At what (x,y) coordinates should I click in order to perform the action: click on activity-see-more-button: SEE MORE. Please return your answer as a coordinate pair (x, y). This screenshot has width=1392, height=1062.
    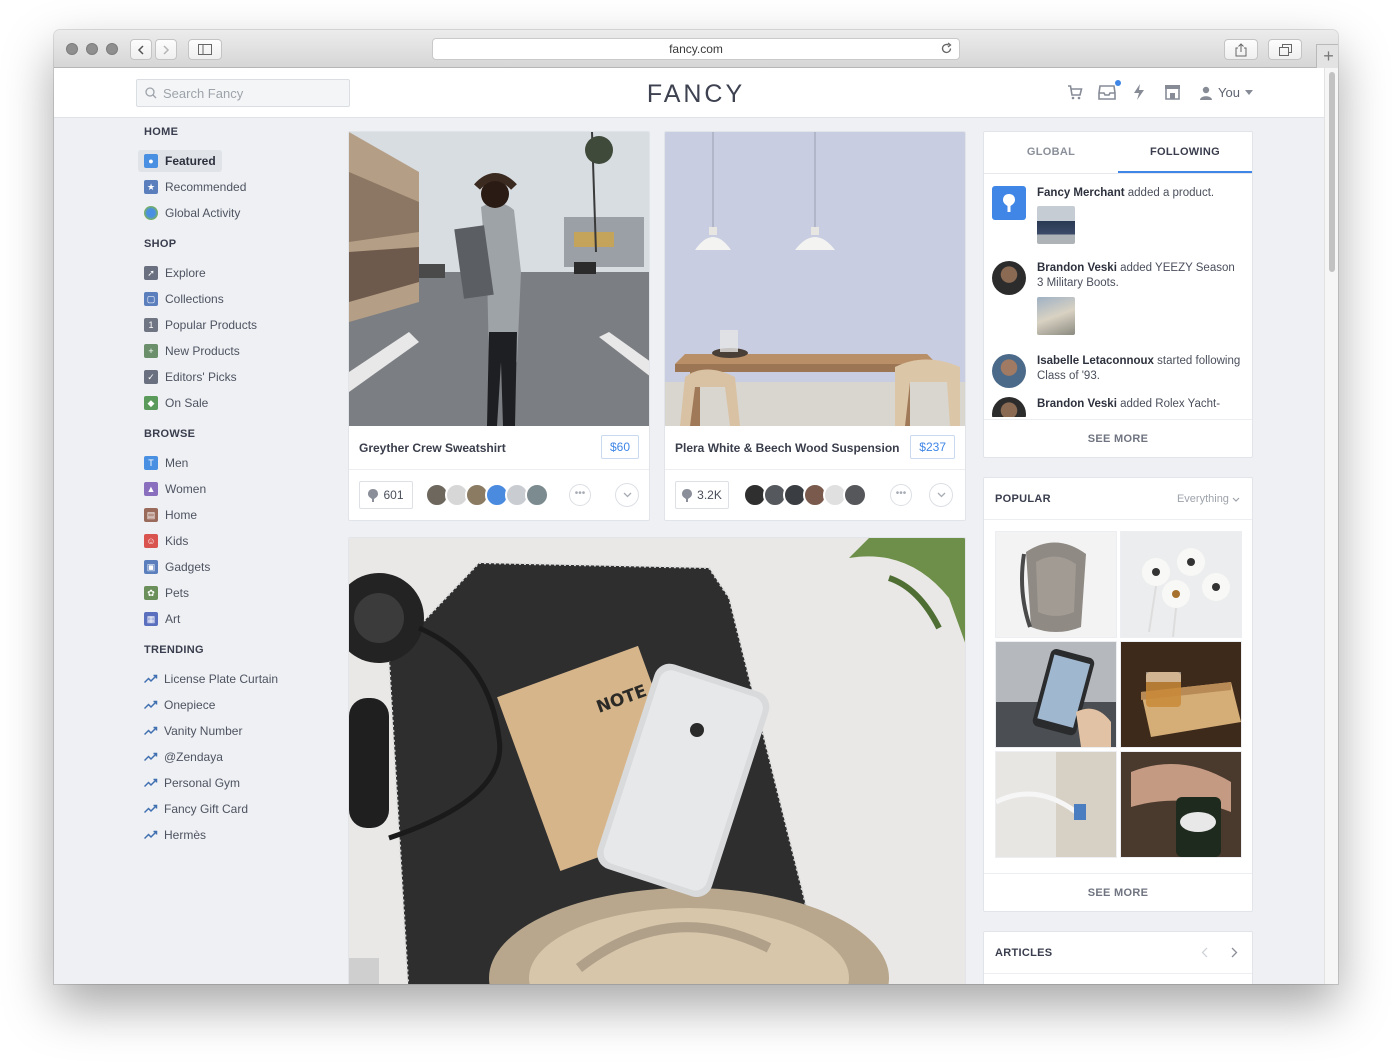
    Looking at the image, I should click on (1118, 438).